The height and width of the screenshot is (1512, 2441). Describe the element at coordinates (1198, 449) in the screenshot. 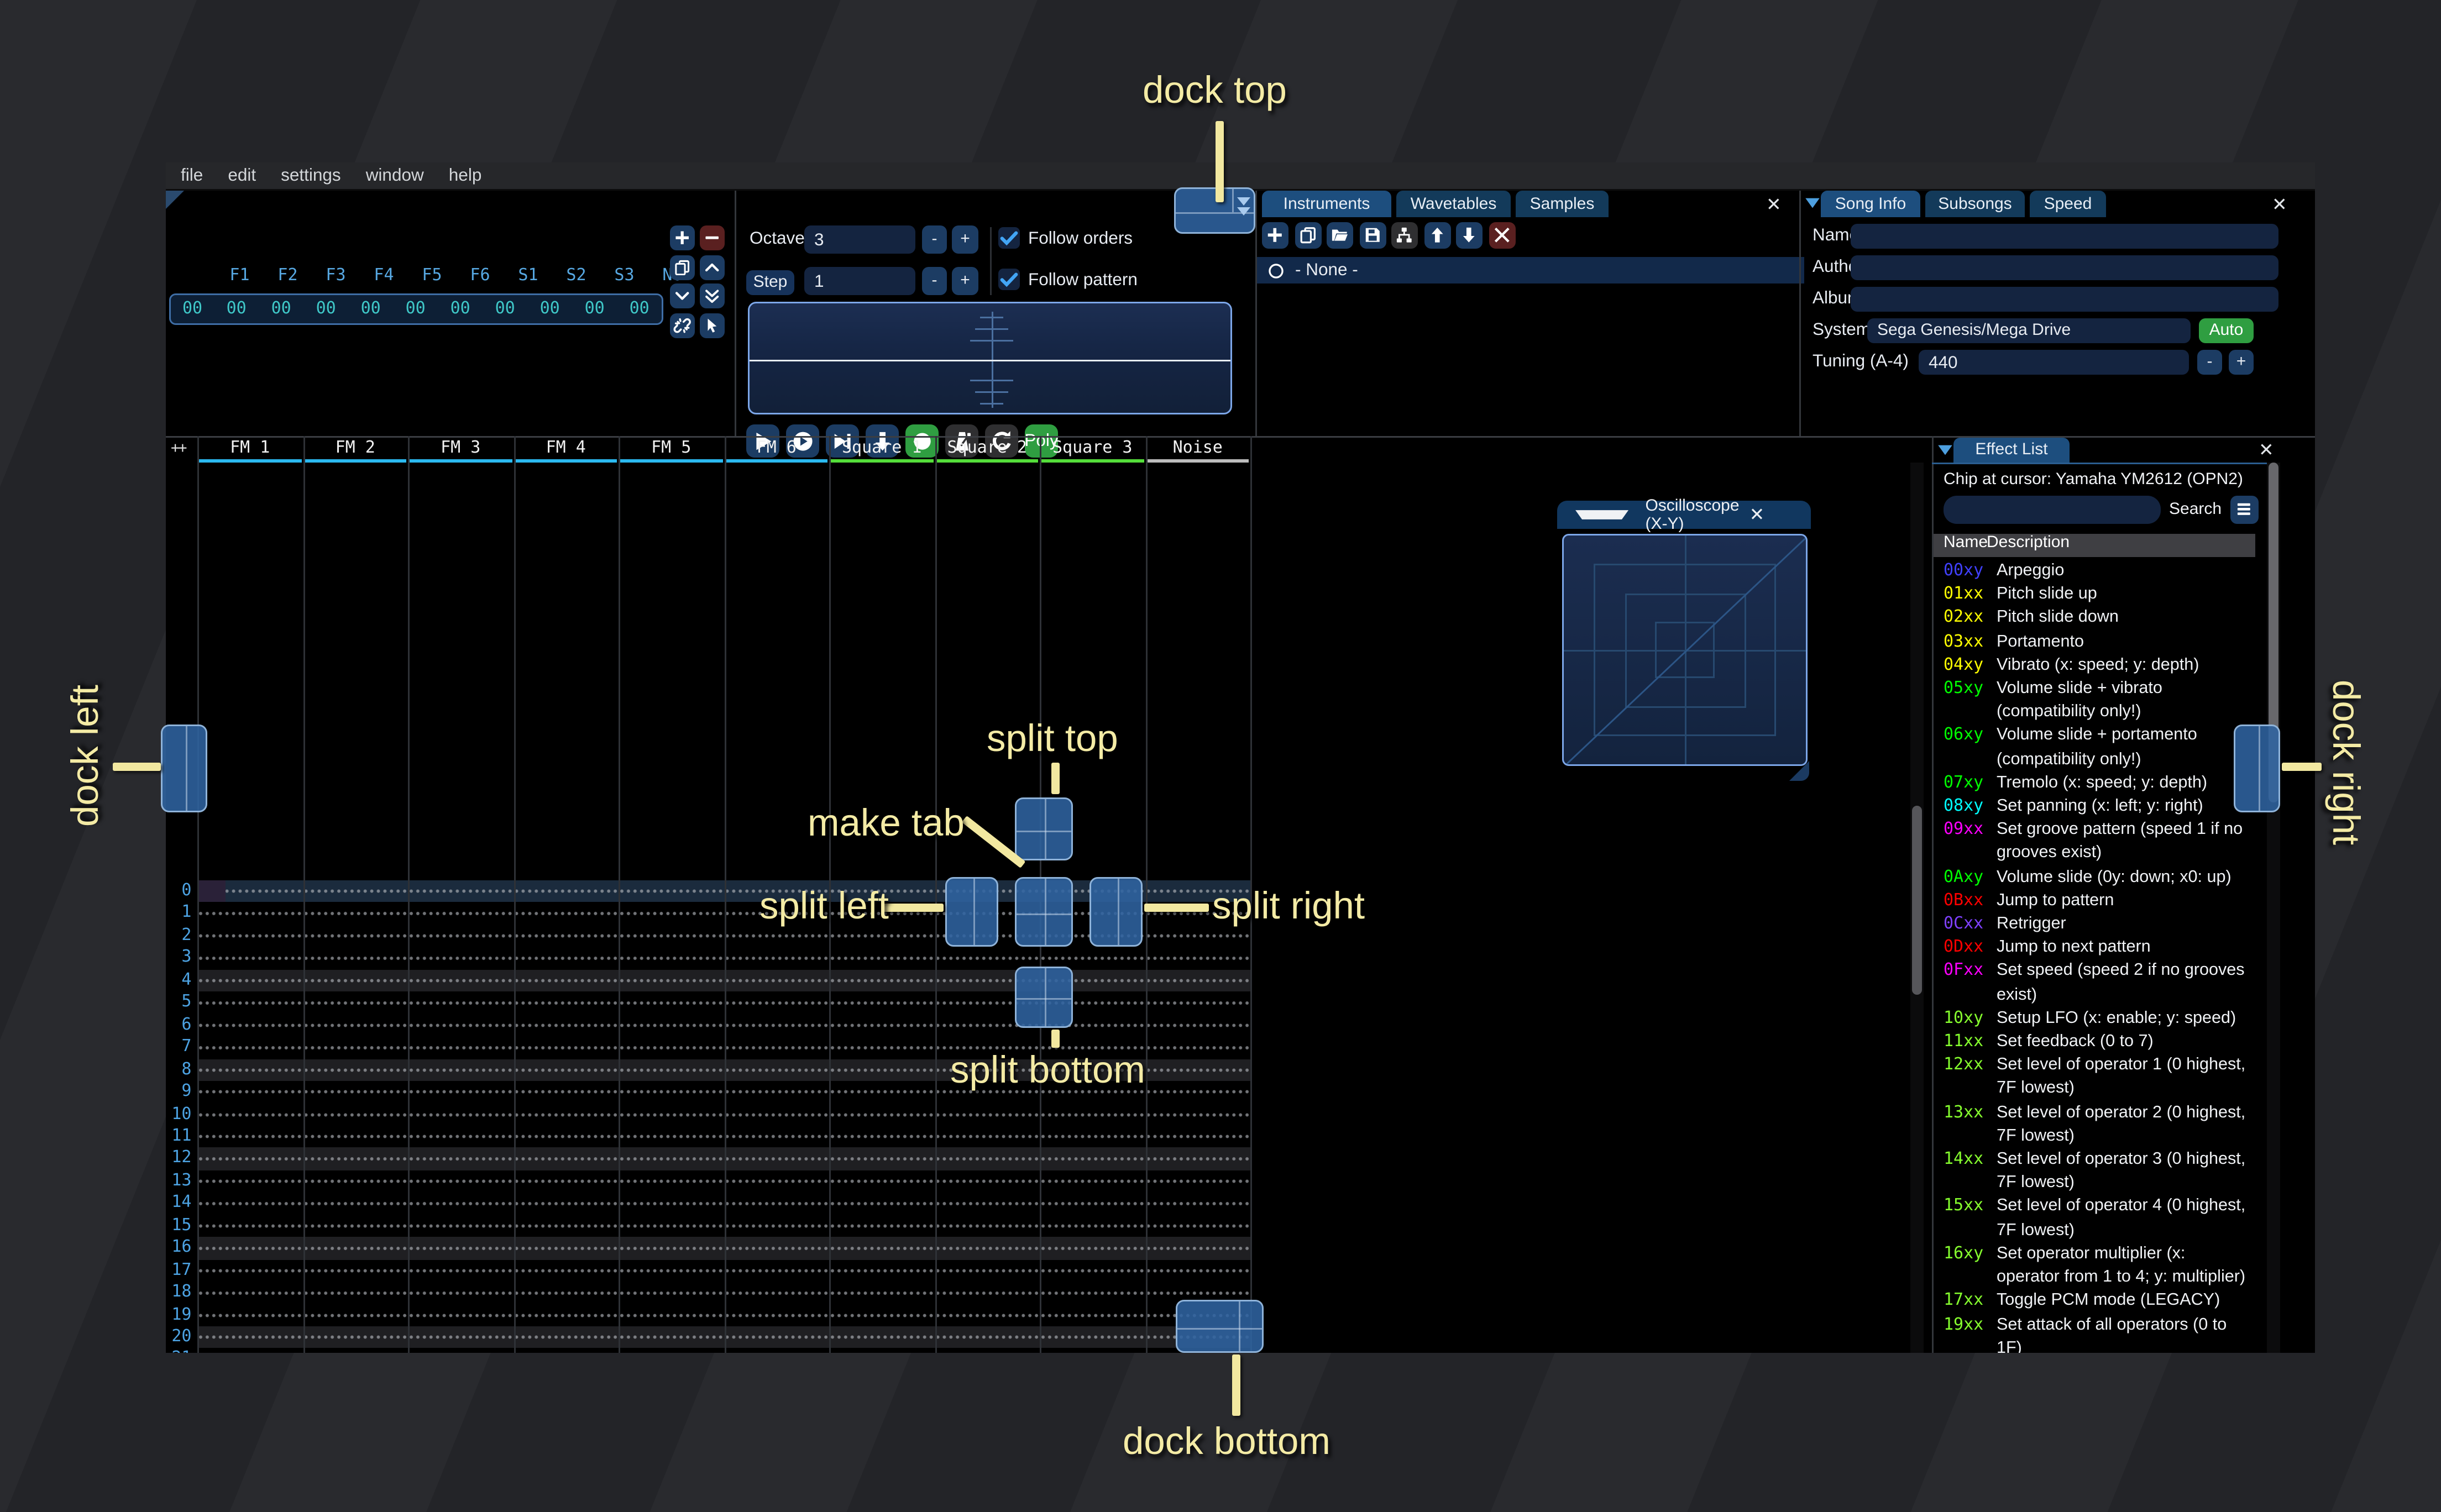

I see `channel-header-noise: Noise` at that location.